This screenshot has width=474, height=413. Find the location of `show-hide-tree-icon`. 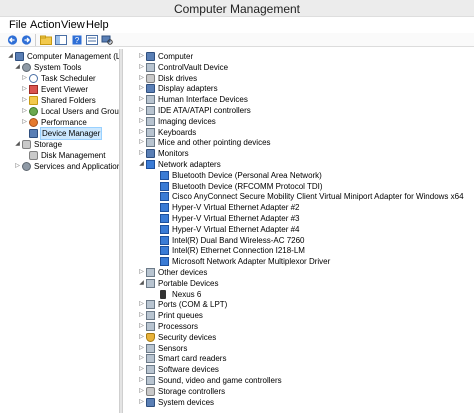

show-hide-tree-icon is located at coordinates (61, 40).